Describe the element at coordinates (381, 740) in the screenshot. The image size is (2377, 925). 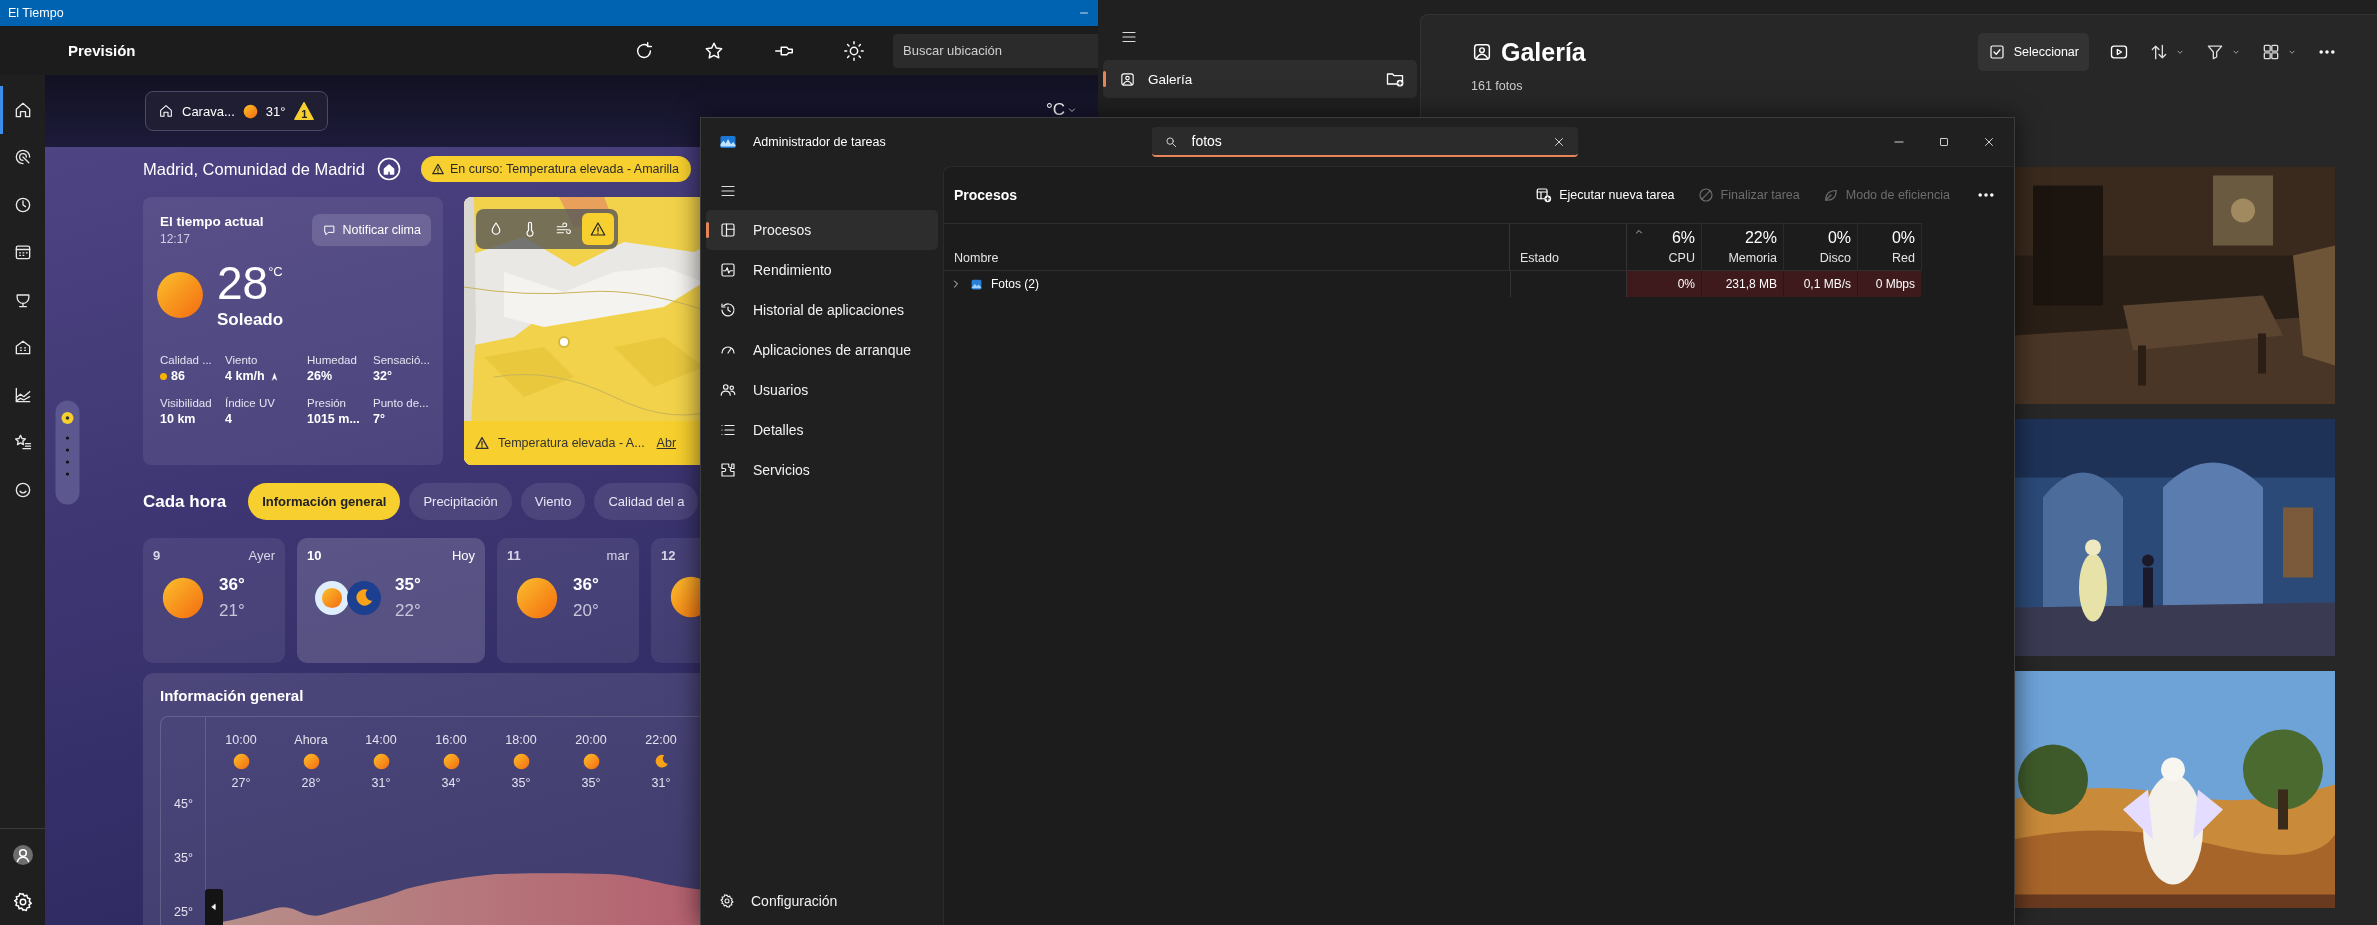
I see `hour-label: 14:00` at that location.